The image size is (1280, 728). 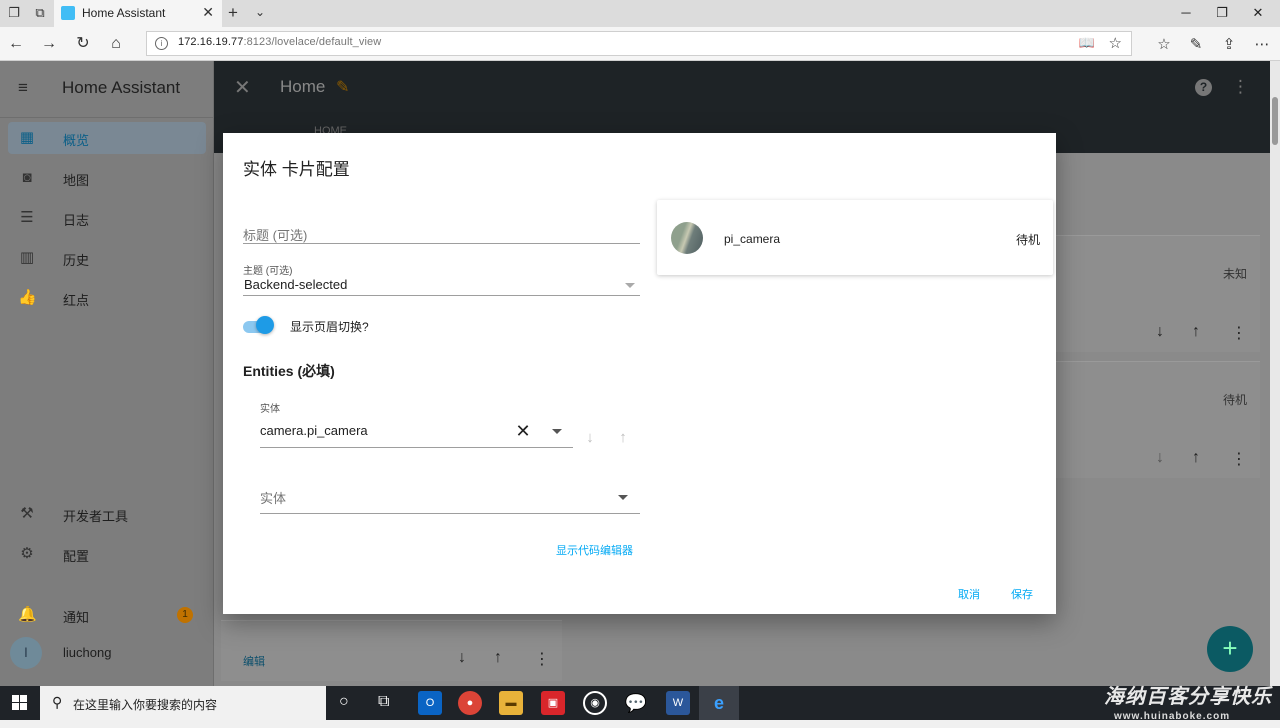 I want to click on taskbar-search: ⚲ 在这里输入你要搜索的内容, so click(x=183, y=703).